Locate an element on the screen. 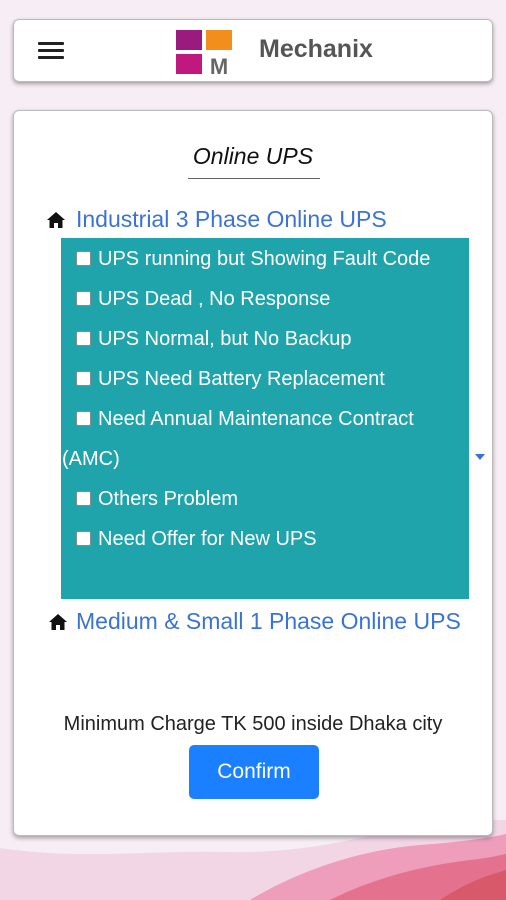 The width and height of the screenshot is (506, 900). dropdown-caret-icon is located at coordinates (480, 457).